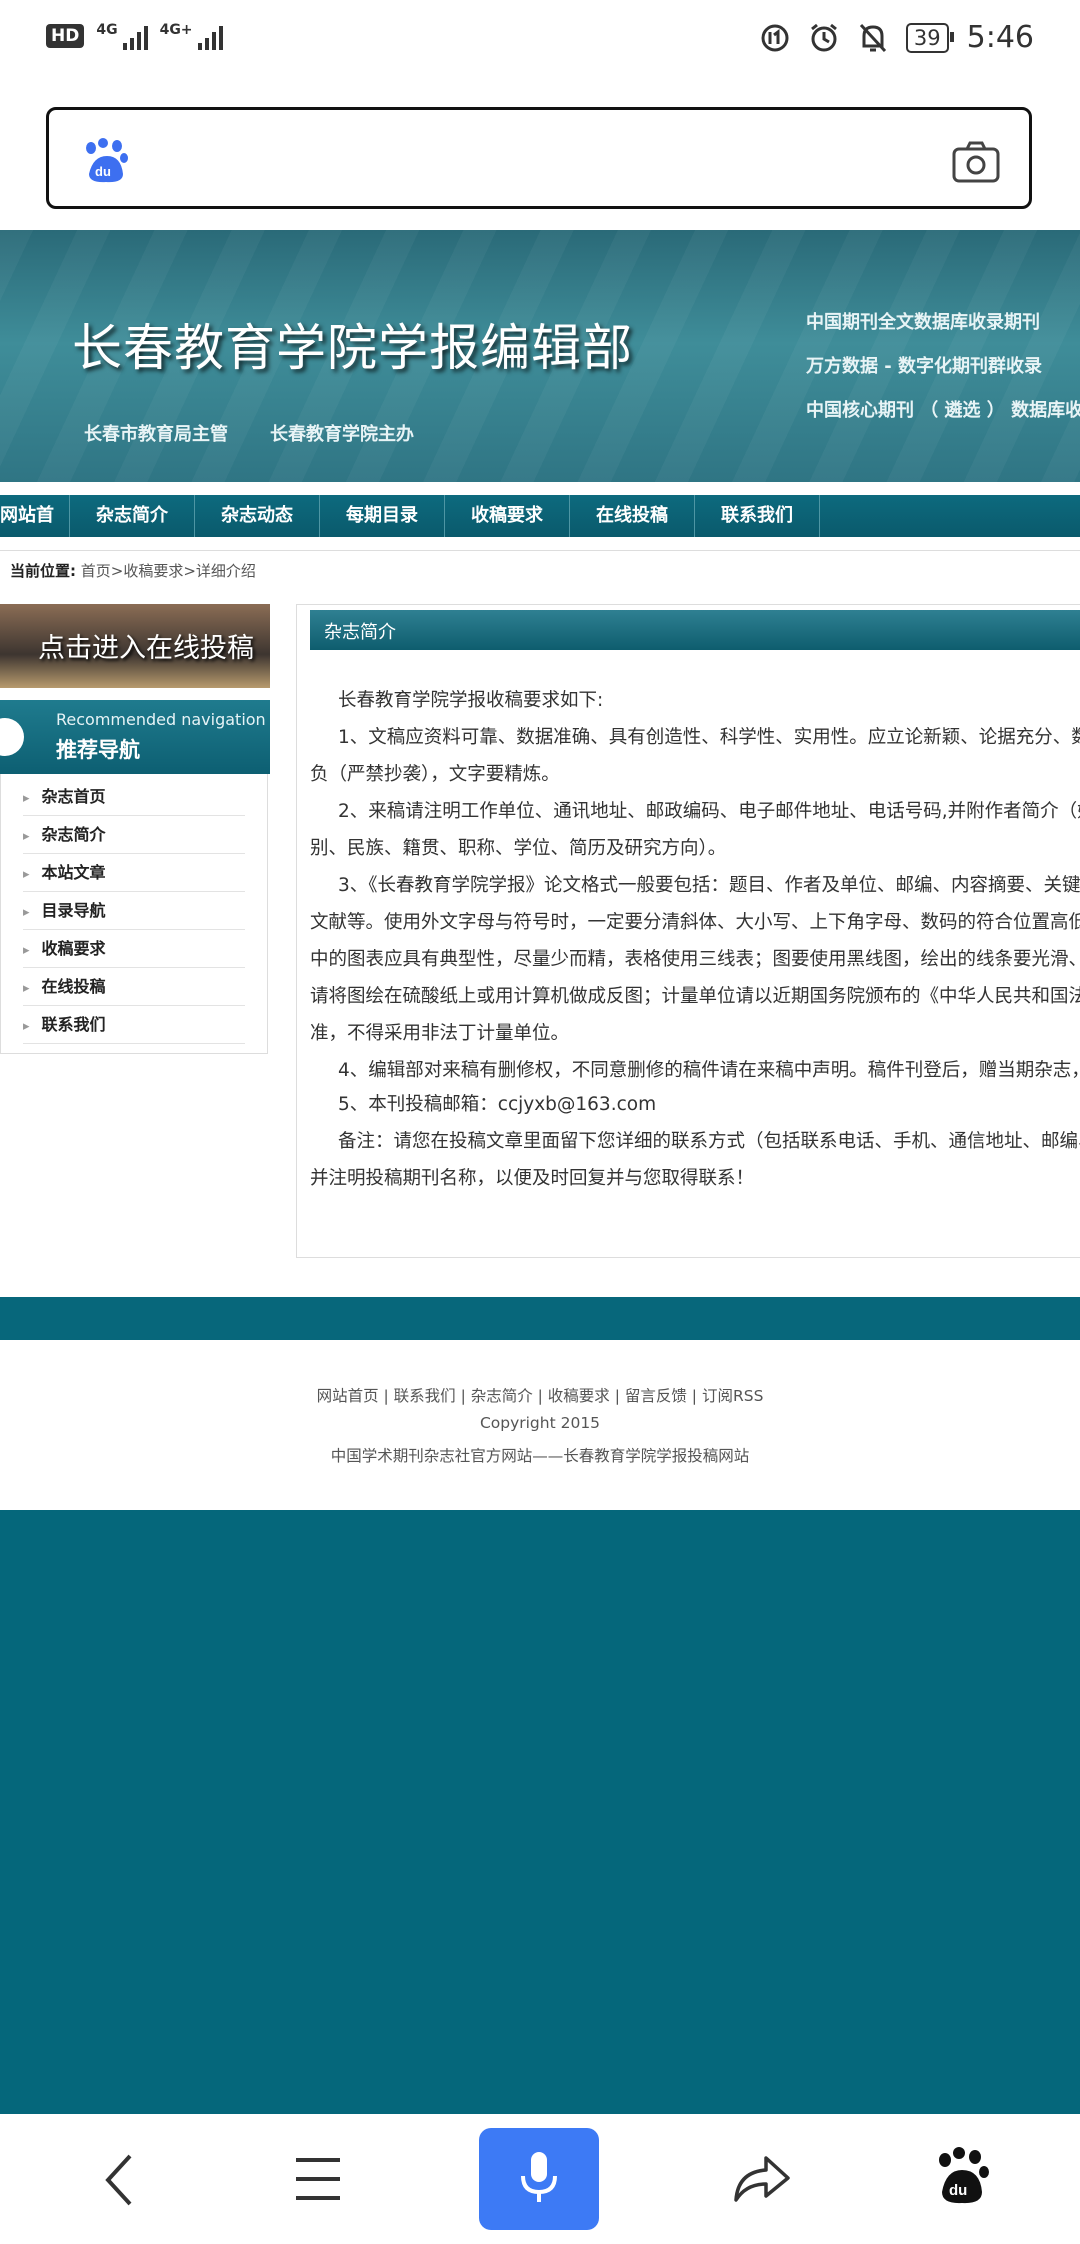 Image resolution: width=1080 pixels, height=2244 pixels. Describe the element at coordinates (134, 873) in the screenshot. I see `sidebar-item-articles: 本站文章` at that location.